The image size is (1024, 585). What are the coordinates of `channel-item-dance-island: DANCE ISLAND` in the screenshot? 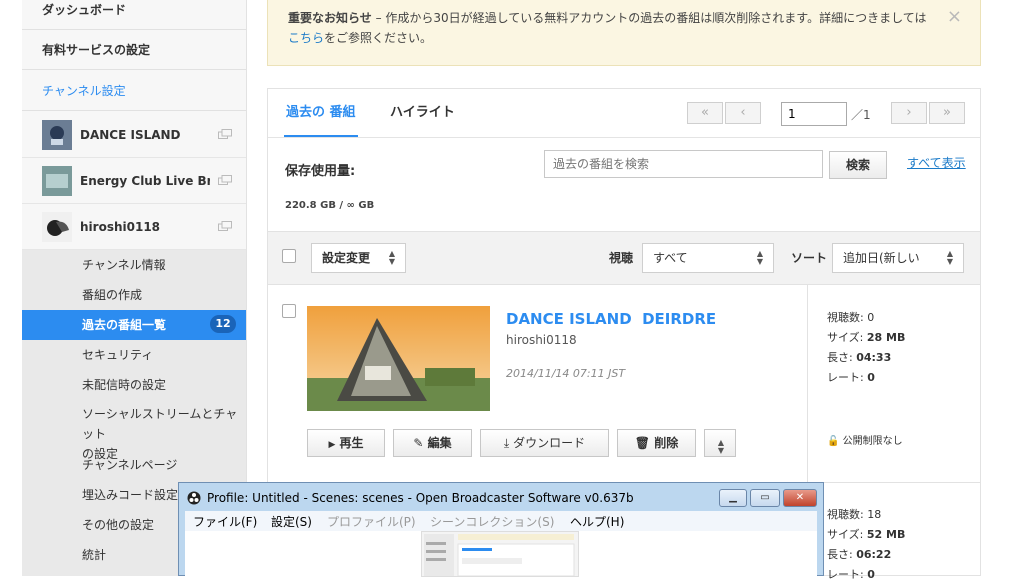 It's located at (134, 135).